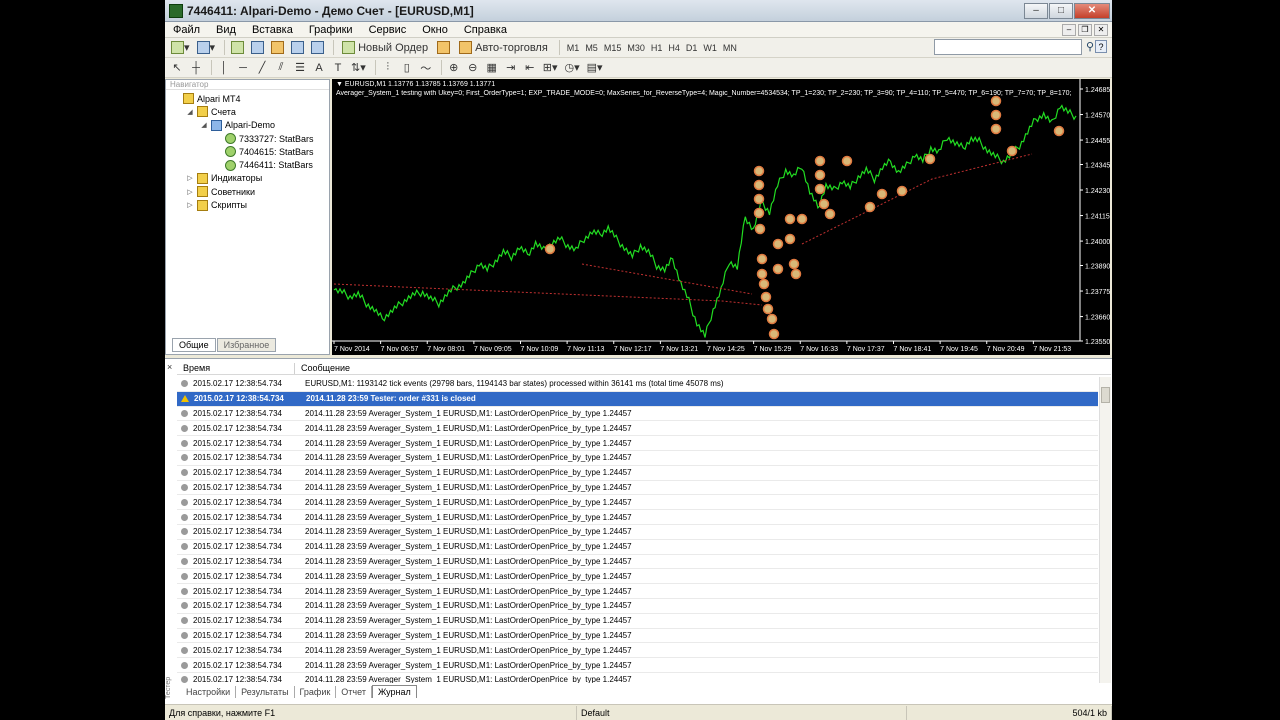 The width and height of the screenshot is (1280, 720). Describe the element at coordinates (435, 30) in the screenshot. I see `menu-window: Окно` at that location.